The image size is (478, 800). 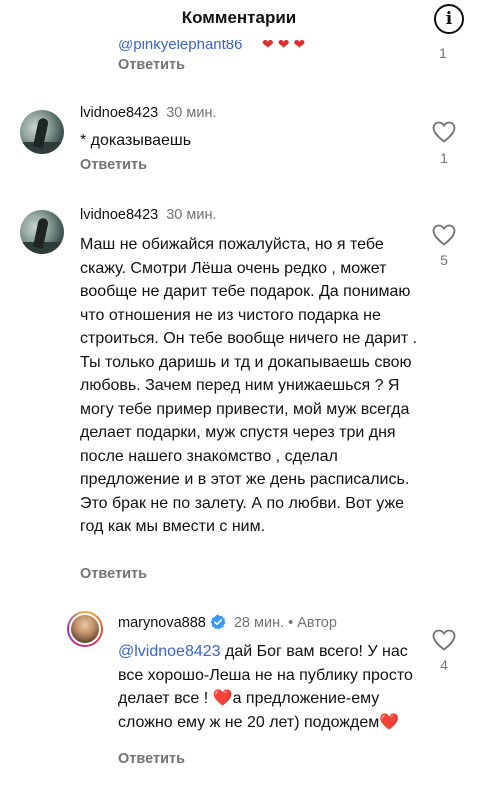 What do you see at coordinates (227, 622) in the screenshot?
I see `comment-header: marynova888 28 мин. • Автор` at bounding box center [227, 622].